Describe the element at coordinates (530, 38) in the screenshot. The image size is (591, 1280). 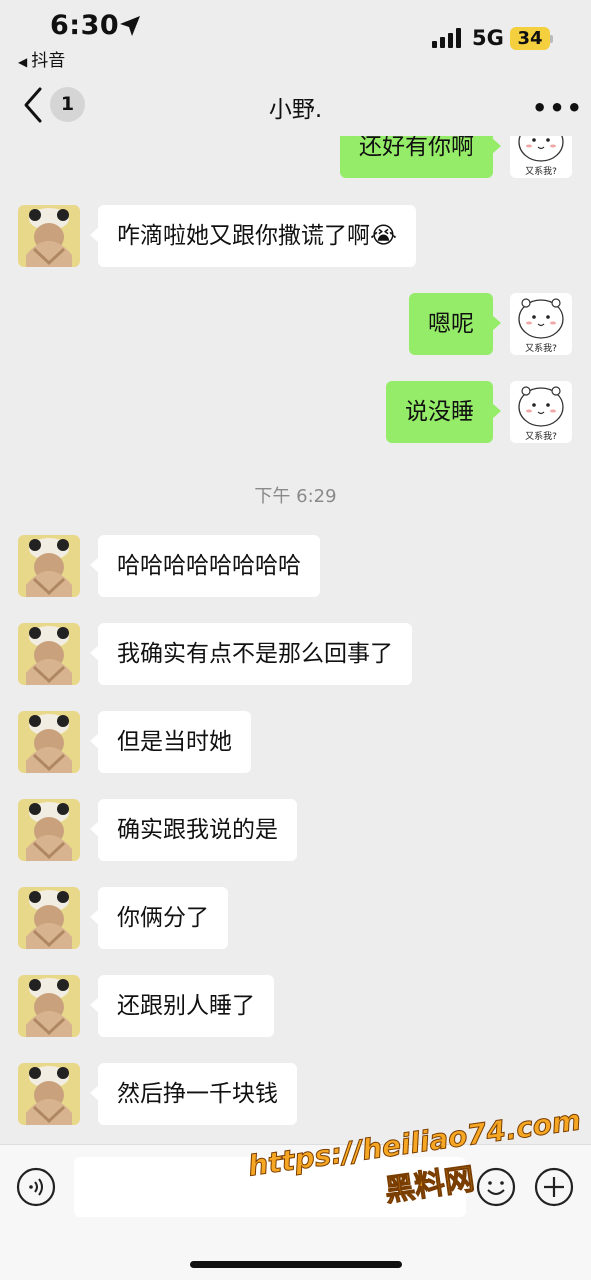
I see `battery-indicator: 34` at that location.